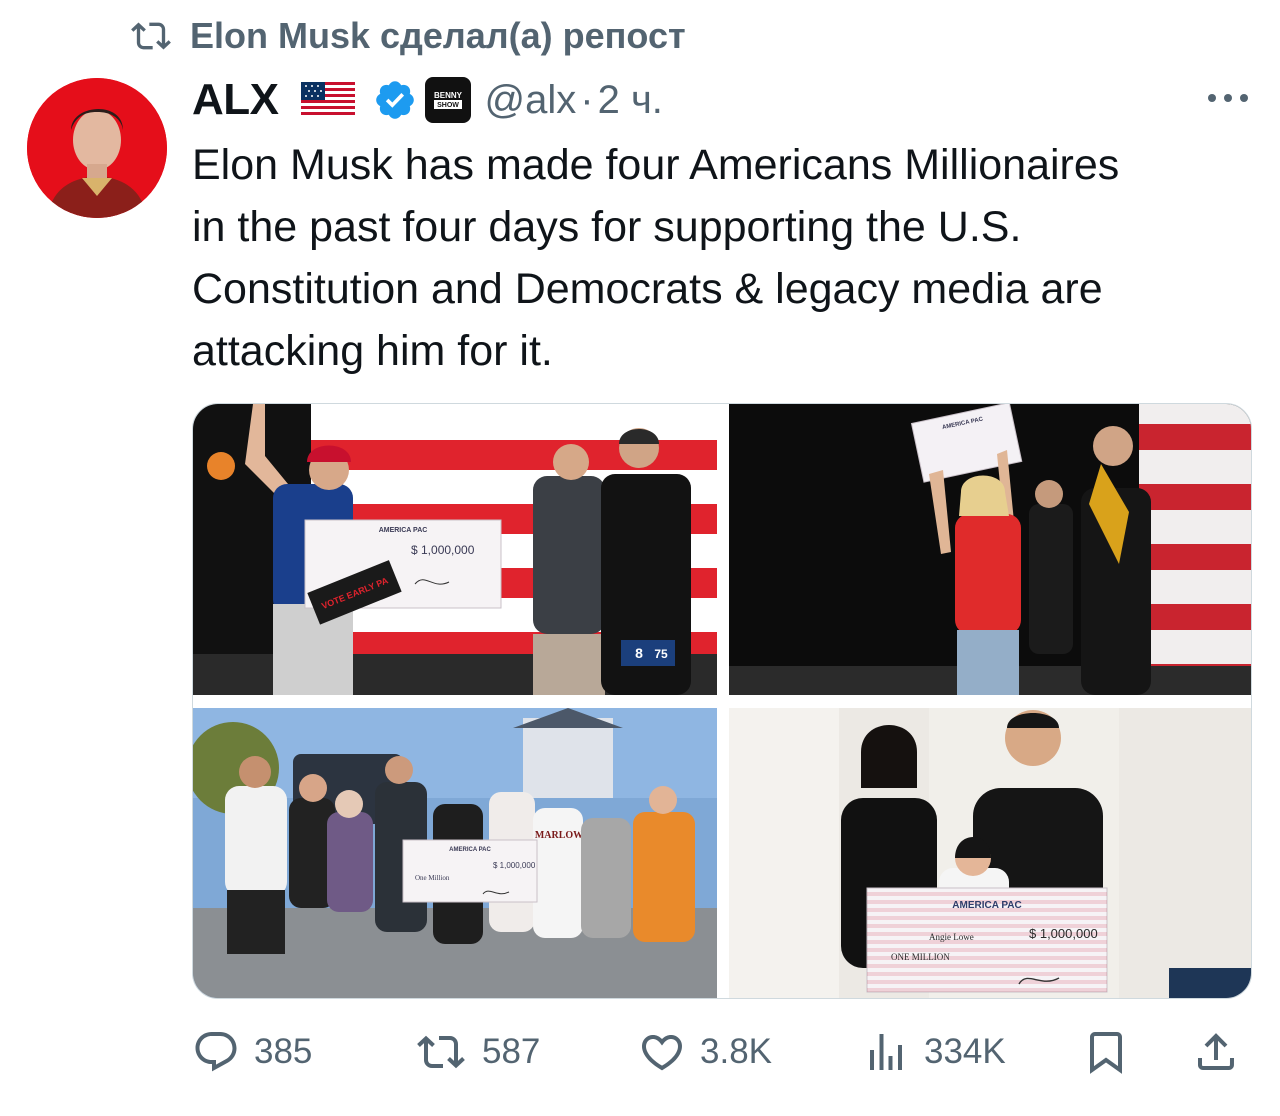  Describe the element at coordinates (327, 100) in the screenshot. I see `us-flag-icon` at that location.